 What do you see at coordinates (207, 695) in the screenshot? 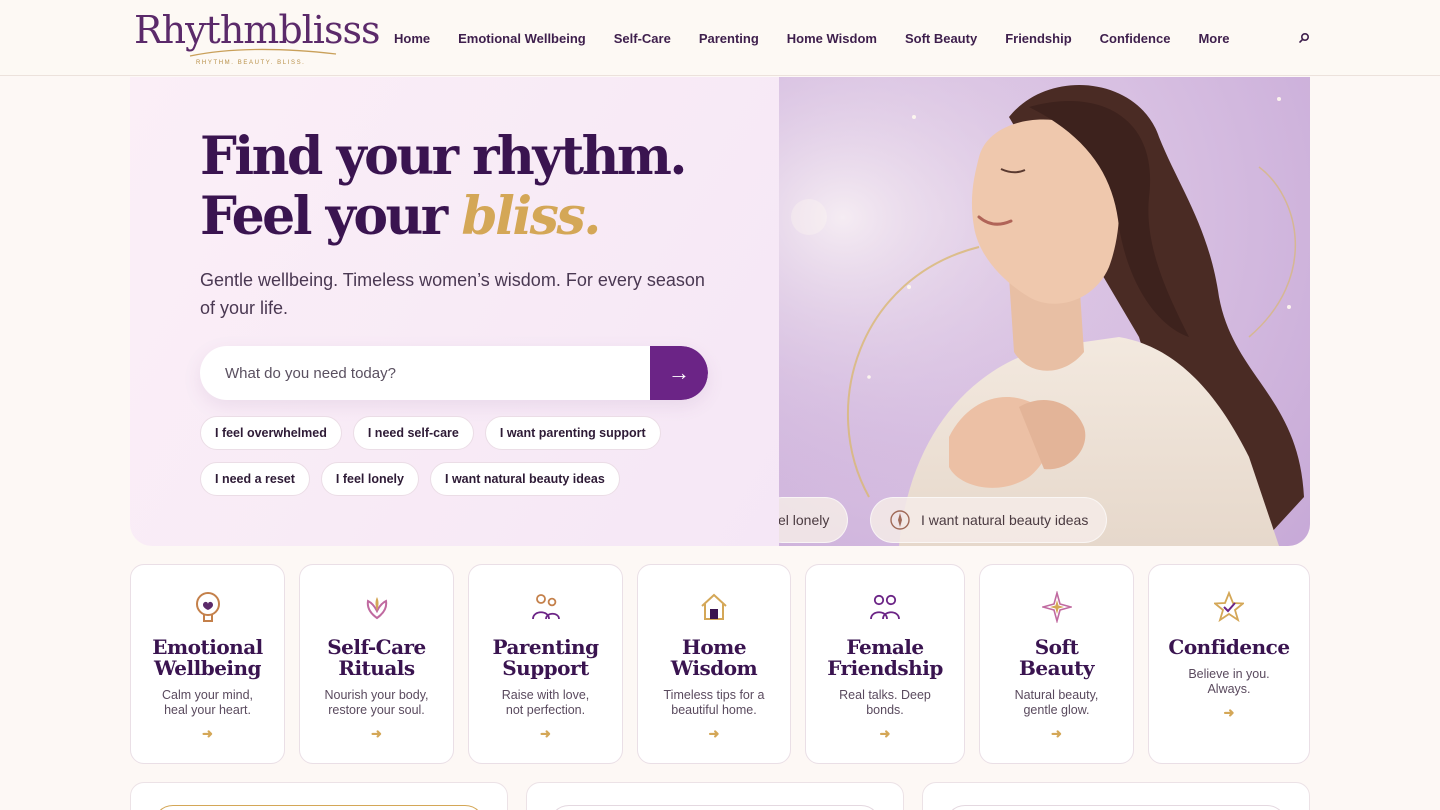
I see `card-desc-line: Calm your mind,` at bounding box center [207, 695].